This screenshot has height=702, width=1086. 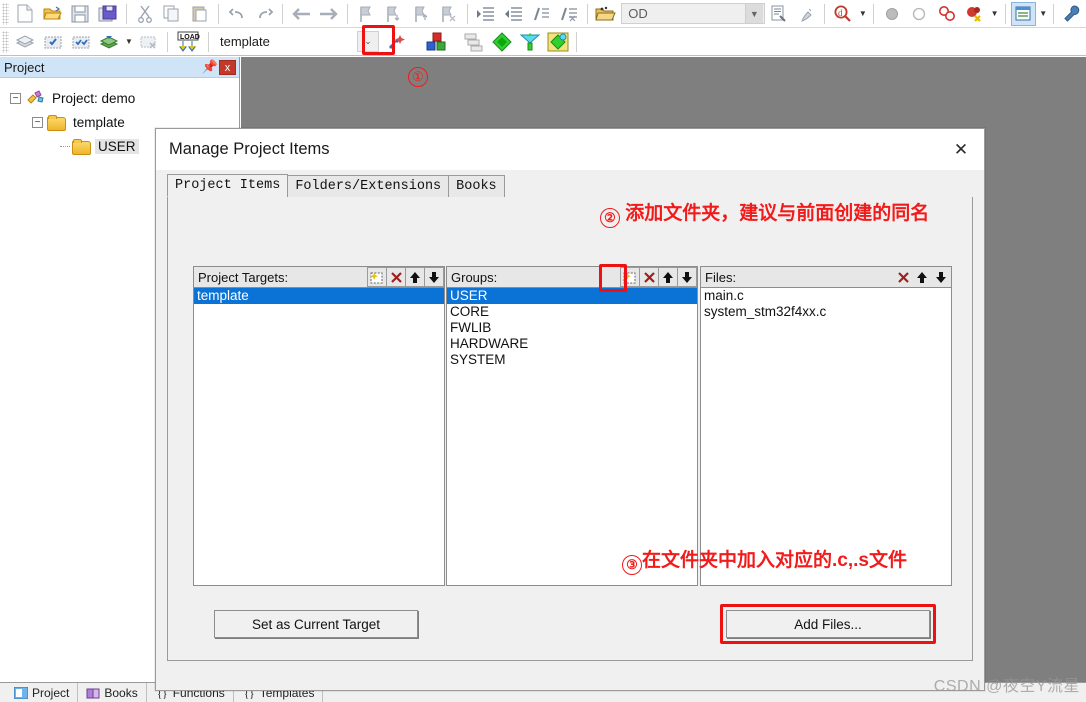 I want to click on list-item: system_stm32f4xx.c, so click(x=826, y=312).